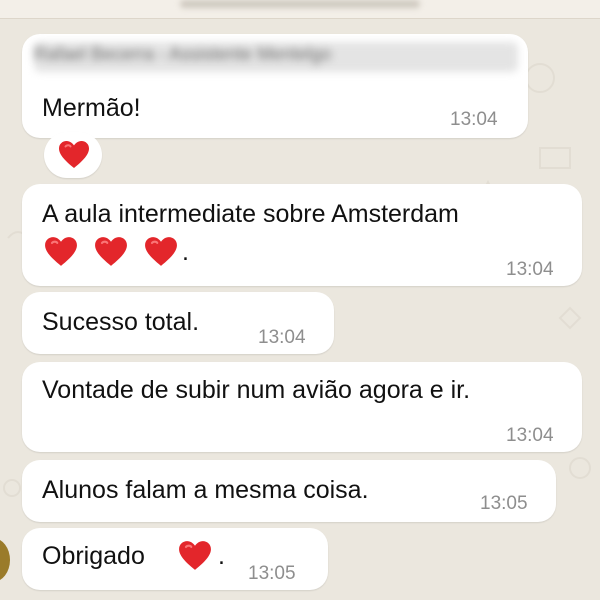 The height and width of the screenshot is (600, 600). Describe the element at coordinates (93, 556) in the screenshot. I see `message-text: Obrigado` at that location.